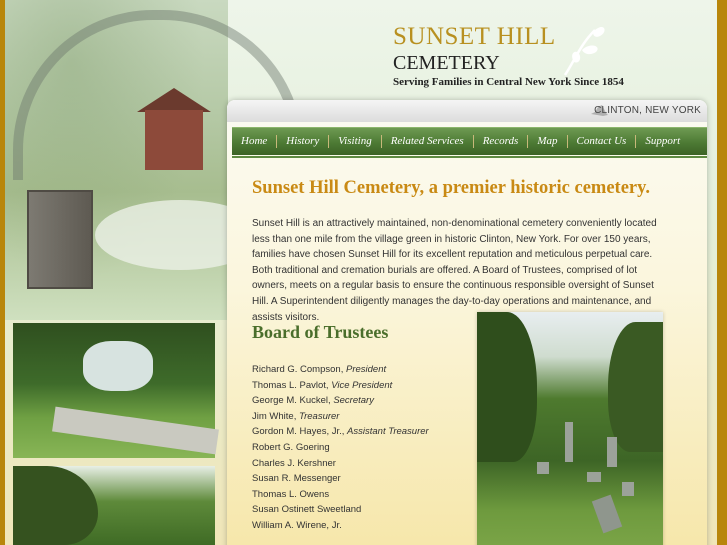 This screenshot has height=545, width=727. What do you see at coordinates (602, 141) in the screenshot?
I see `nav-contact-us: Contact Us` at bounding box center [602, 141].